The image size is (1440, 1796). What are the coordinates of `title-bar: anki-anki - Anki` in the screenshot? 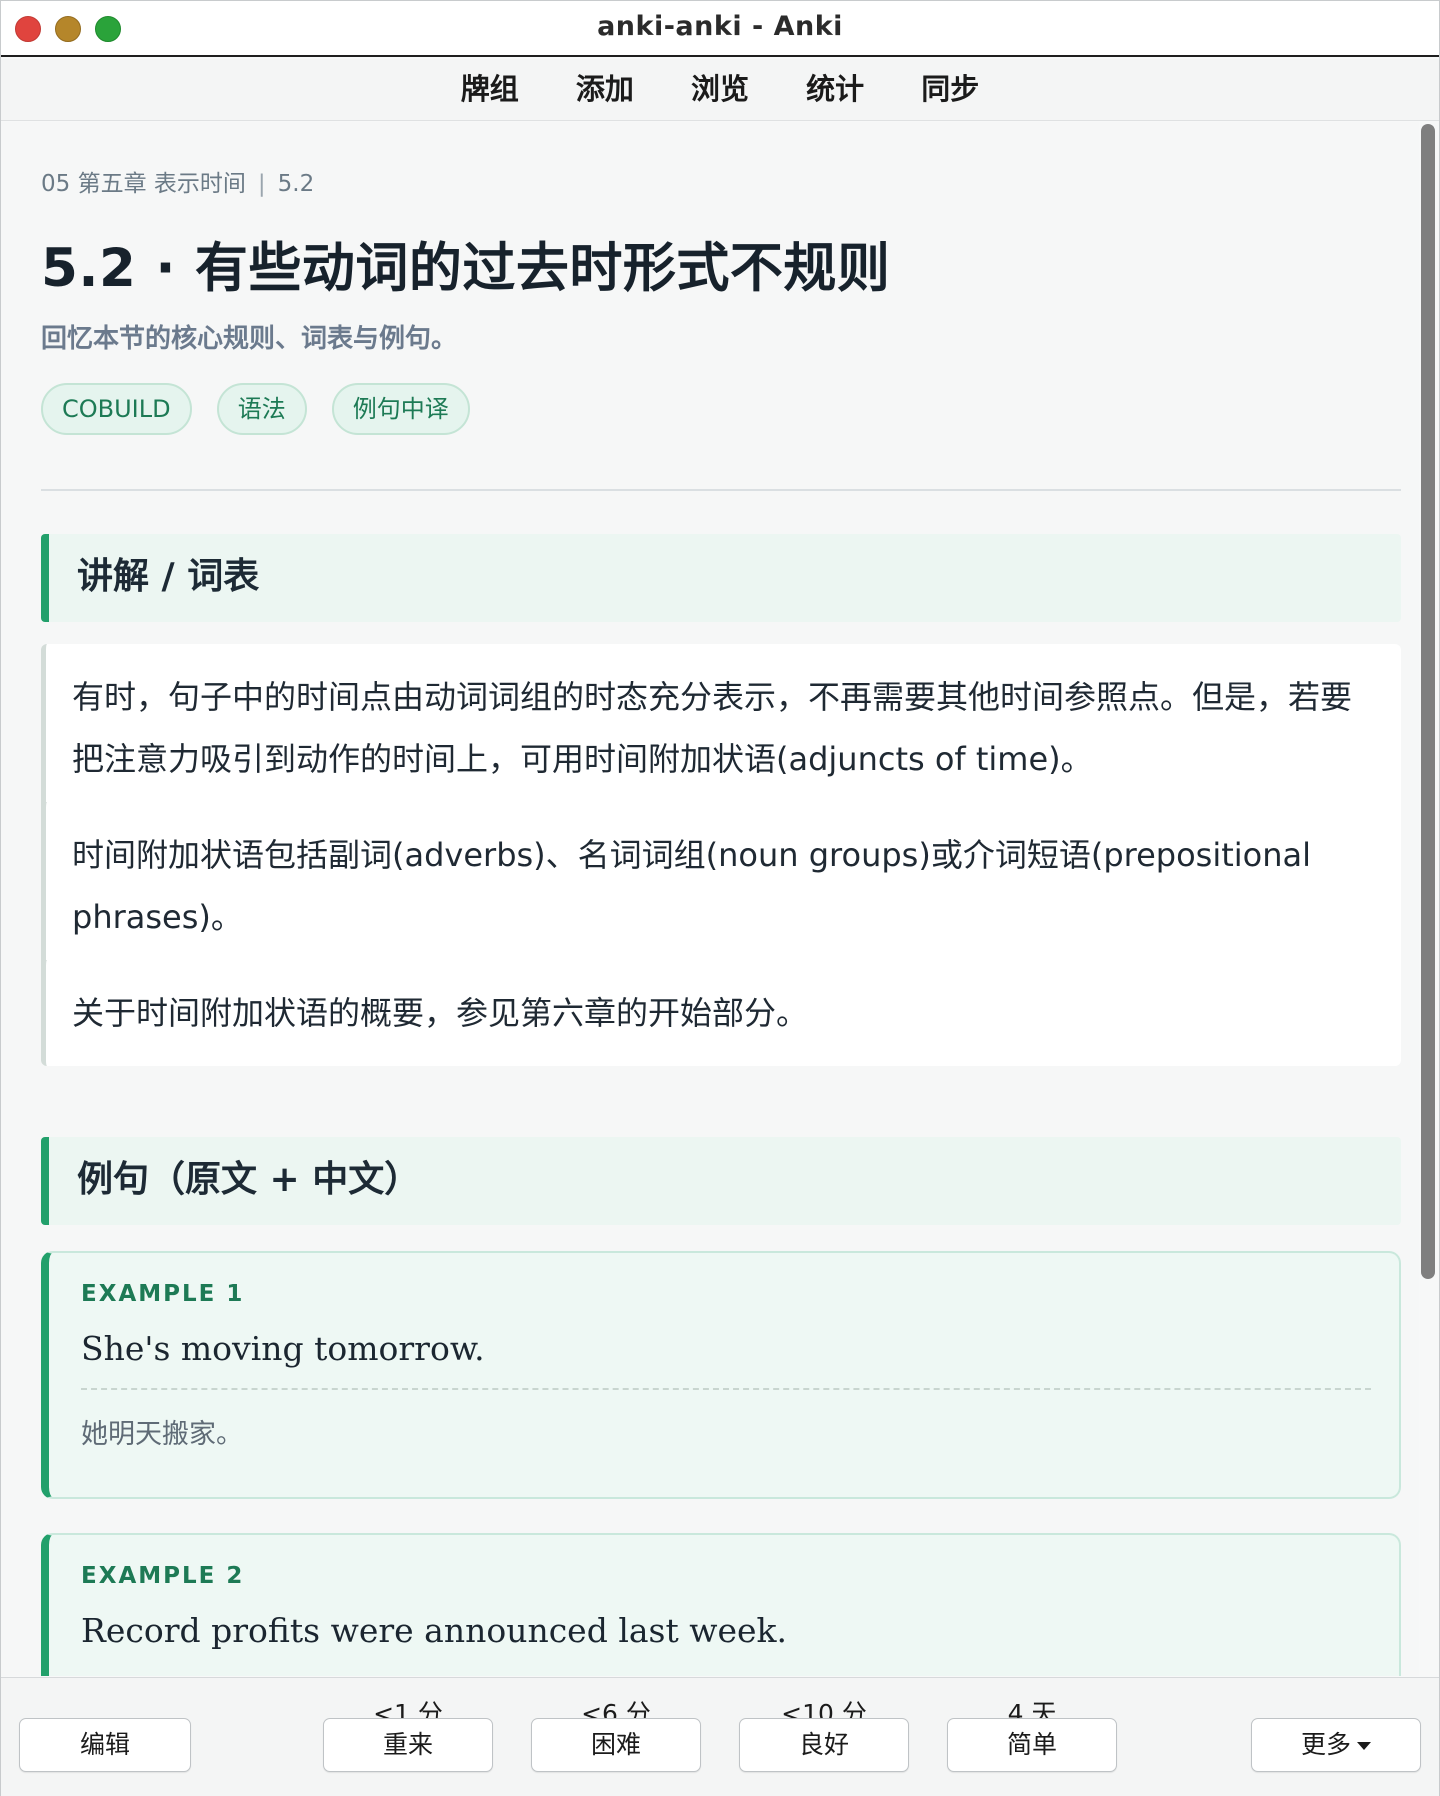 It's located at (720, 29).